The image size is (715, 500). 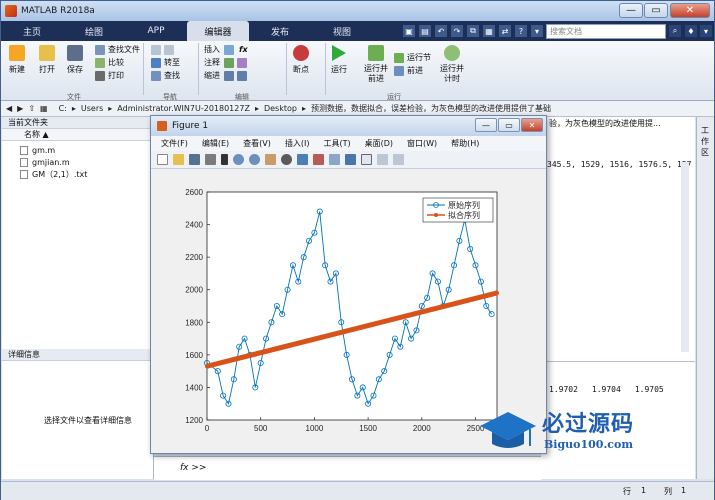 What do you see at coordinates (227, 62) in the screenshot?
I see `comment-button: 注释` at bounding box center [227, 62].